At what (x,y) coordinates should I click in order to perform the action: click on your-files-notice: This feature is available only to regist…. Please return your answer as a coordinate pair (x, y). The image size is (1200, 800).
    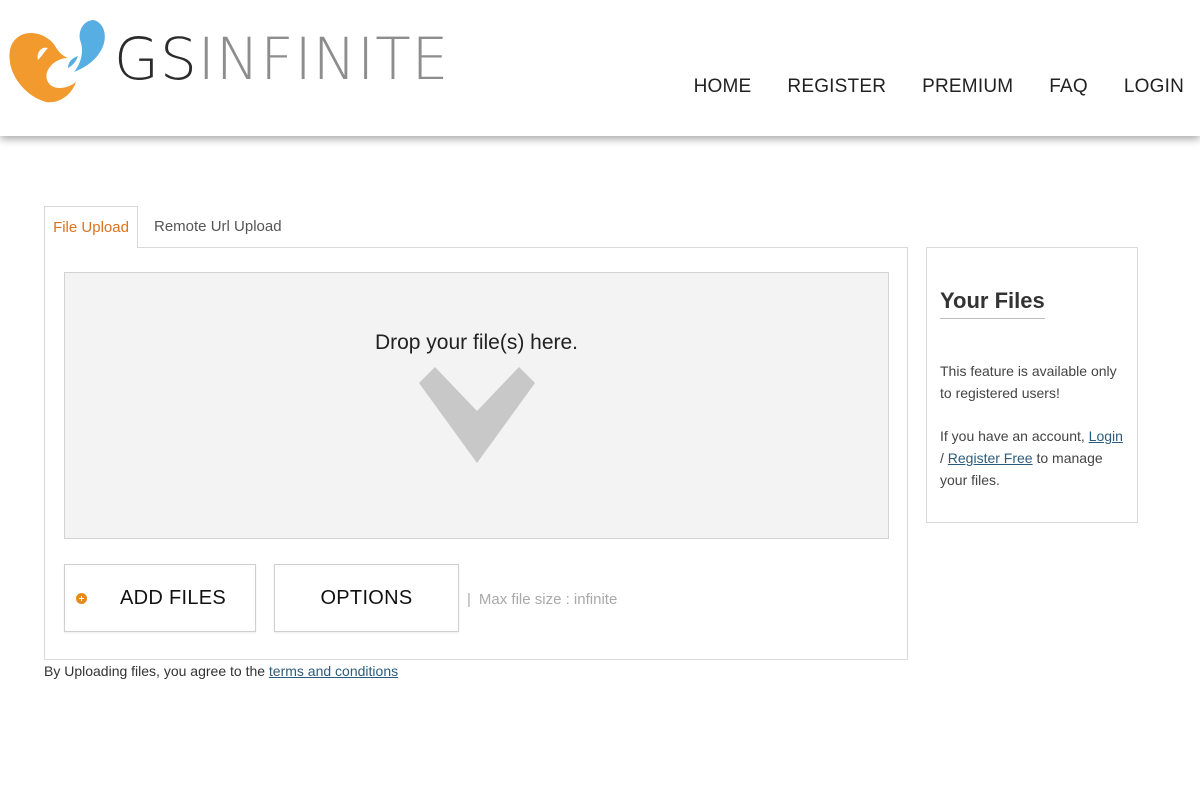
    Looking at the image, I should click on (1028, 382).